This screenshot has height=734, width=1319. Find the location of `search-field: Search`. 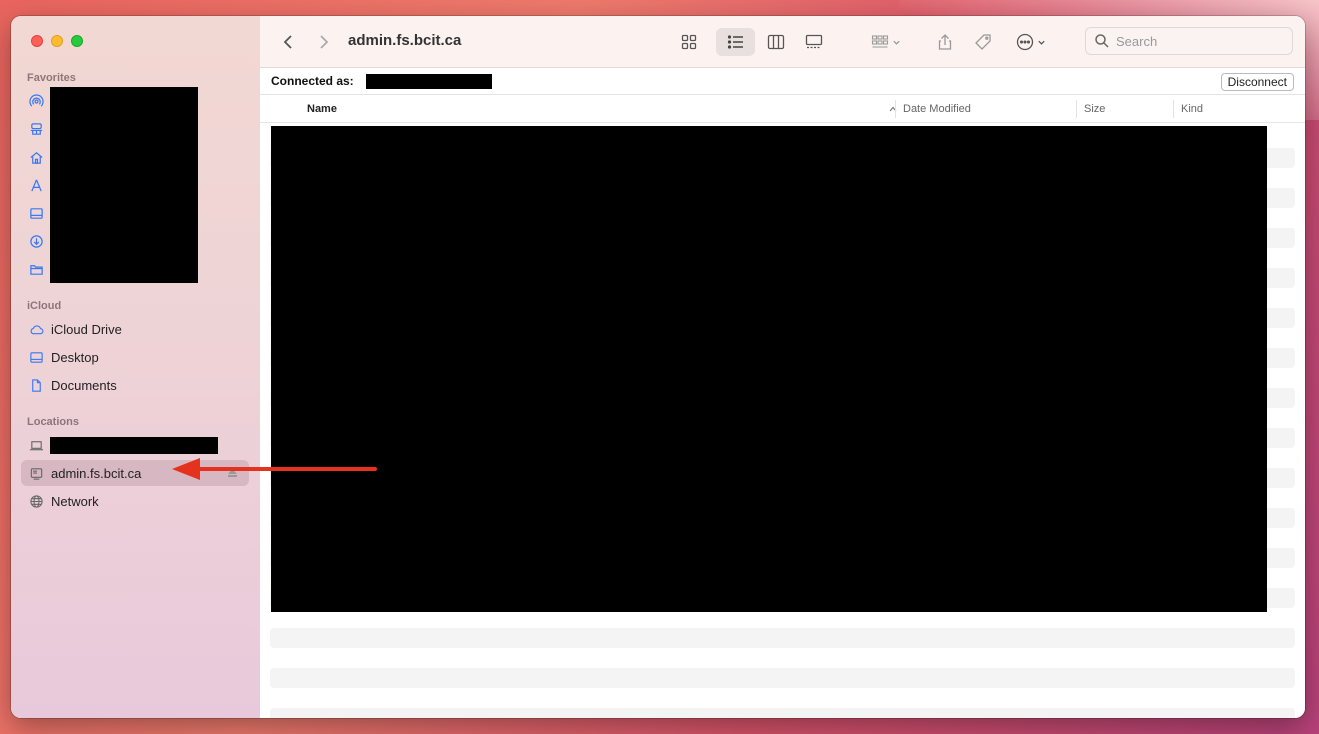

search-field: Search is located at coordinates (1189, 41).